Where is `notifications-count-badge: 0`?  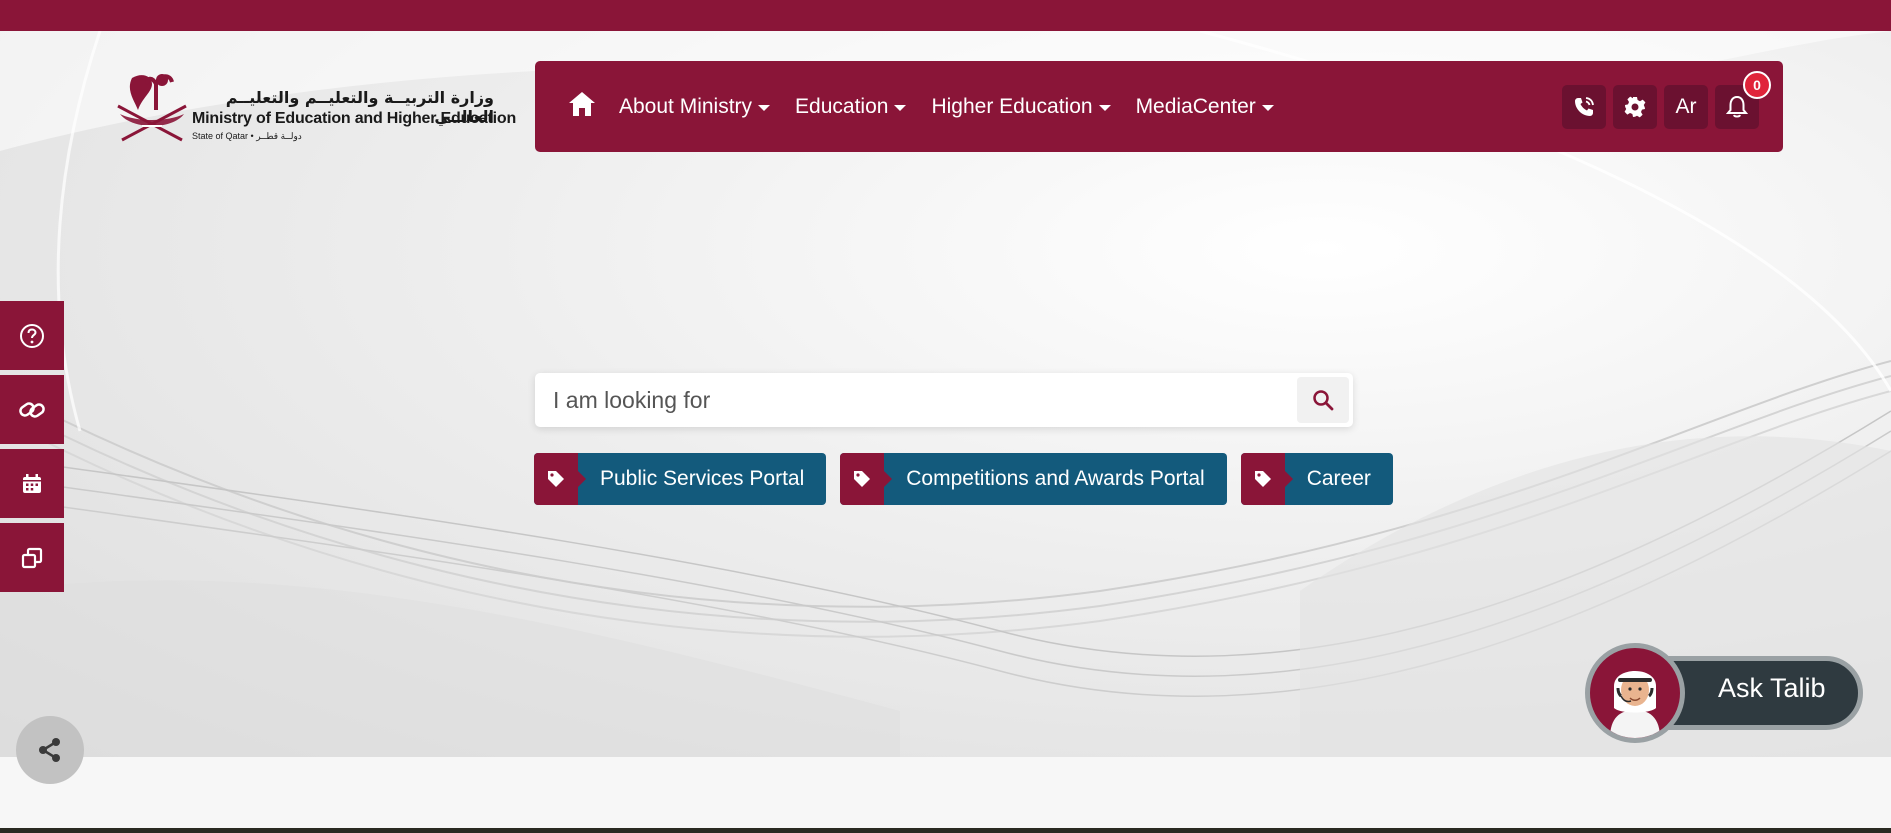
notifications-count-badge: 0 is located at coordinates (1757, 85).